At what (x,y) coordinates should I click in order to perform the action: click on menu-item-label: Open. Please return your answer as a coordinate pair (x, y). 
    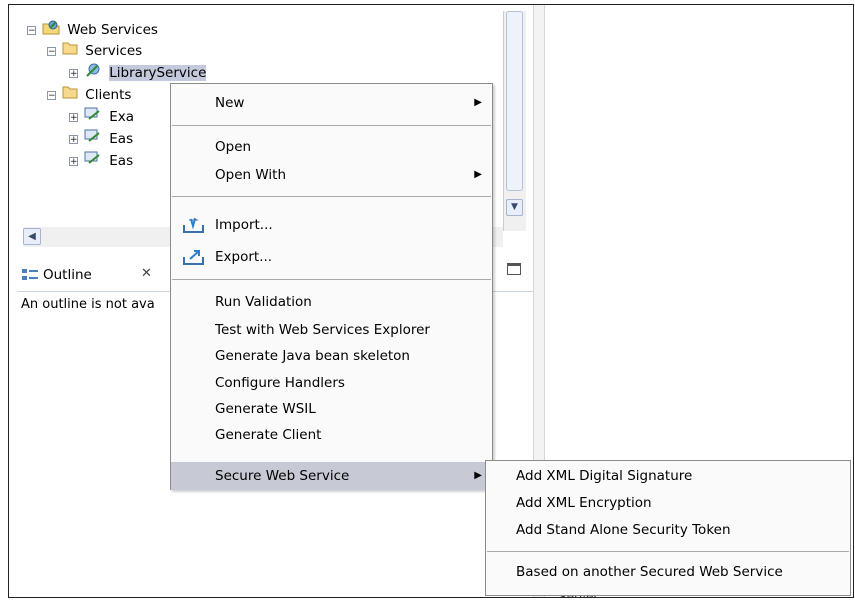
    Looking at the image, I should click on (233, 147).